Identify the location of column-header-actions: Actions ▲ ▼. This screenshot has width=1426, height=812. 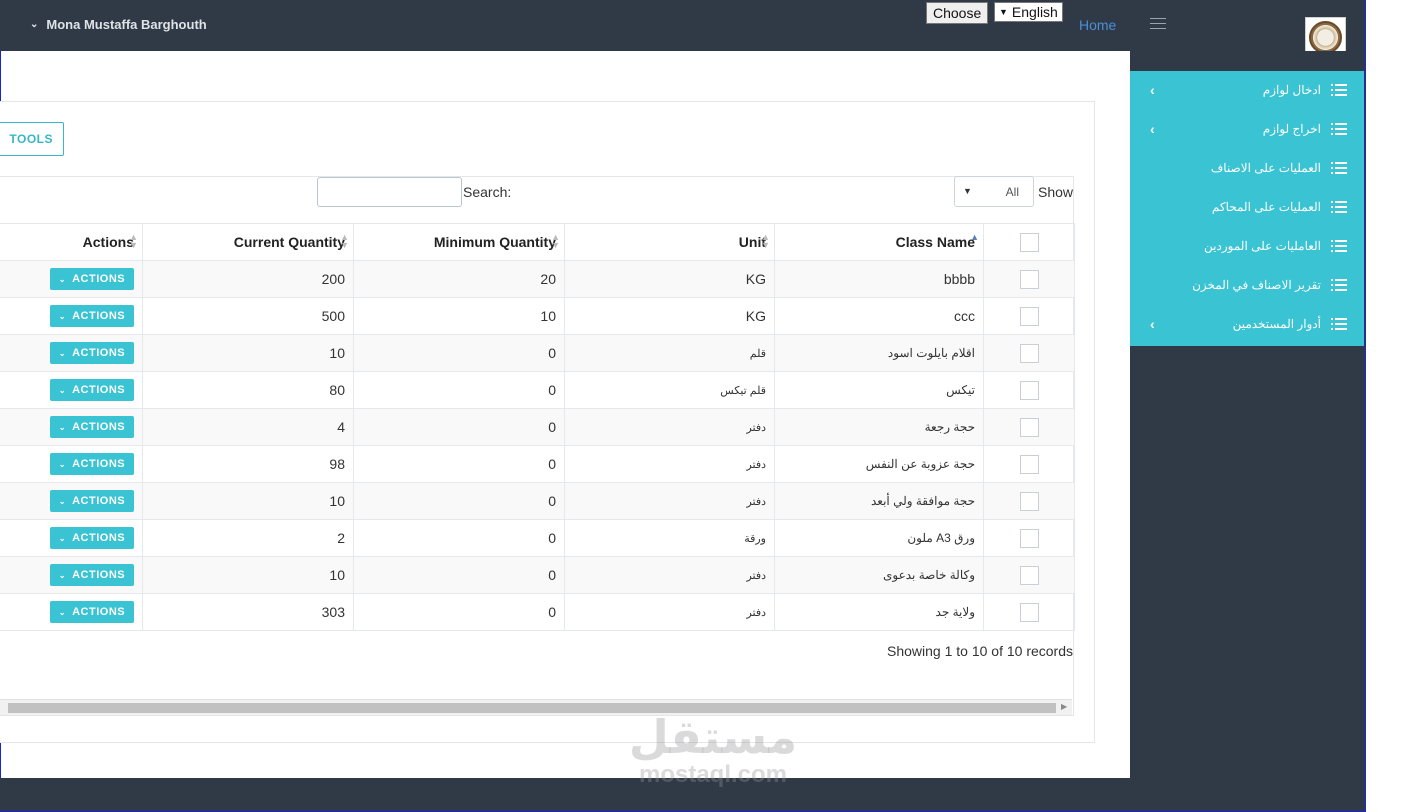
(71, 242).